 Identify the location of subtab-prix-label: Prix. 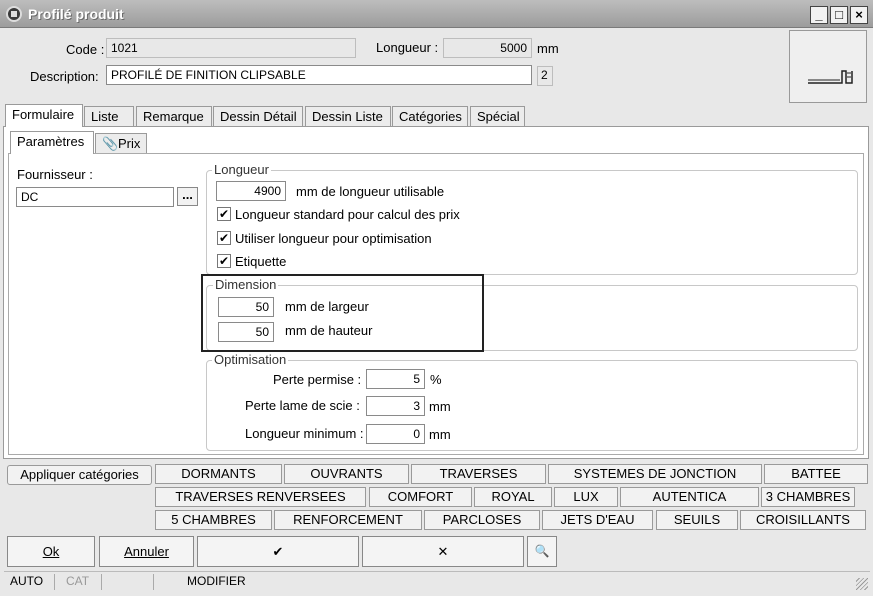
(129, 143).